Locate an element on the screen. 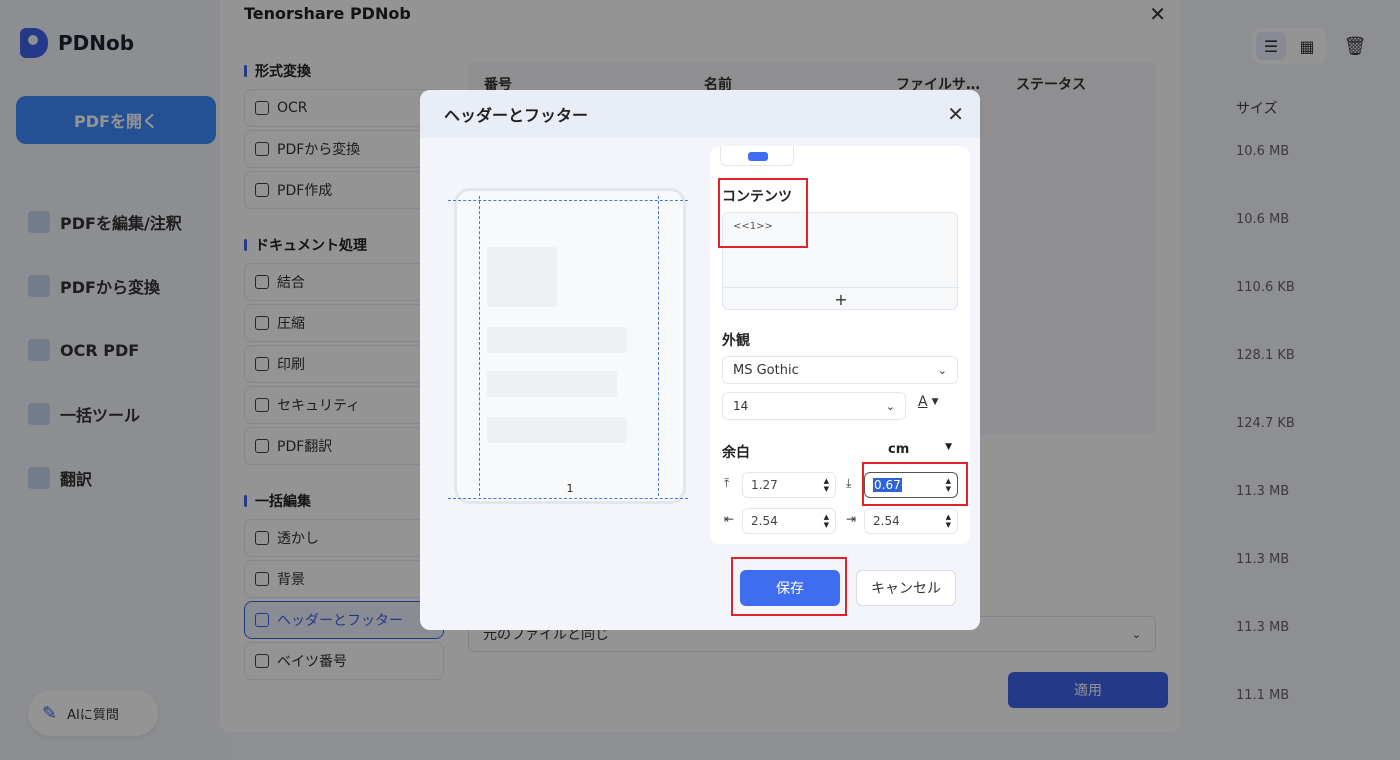  cancel-button: キャンセル is located at coordinates (906, 588).